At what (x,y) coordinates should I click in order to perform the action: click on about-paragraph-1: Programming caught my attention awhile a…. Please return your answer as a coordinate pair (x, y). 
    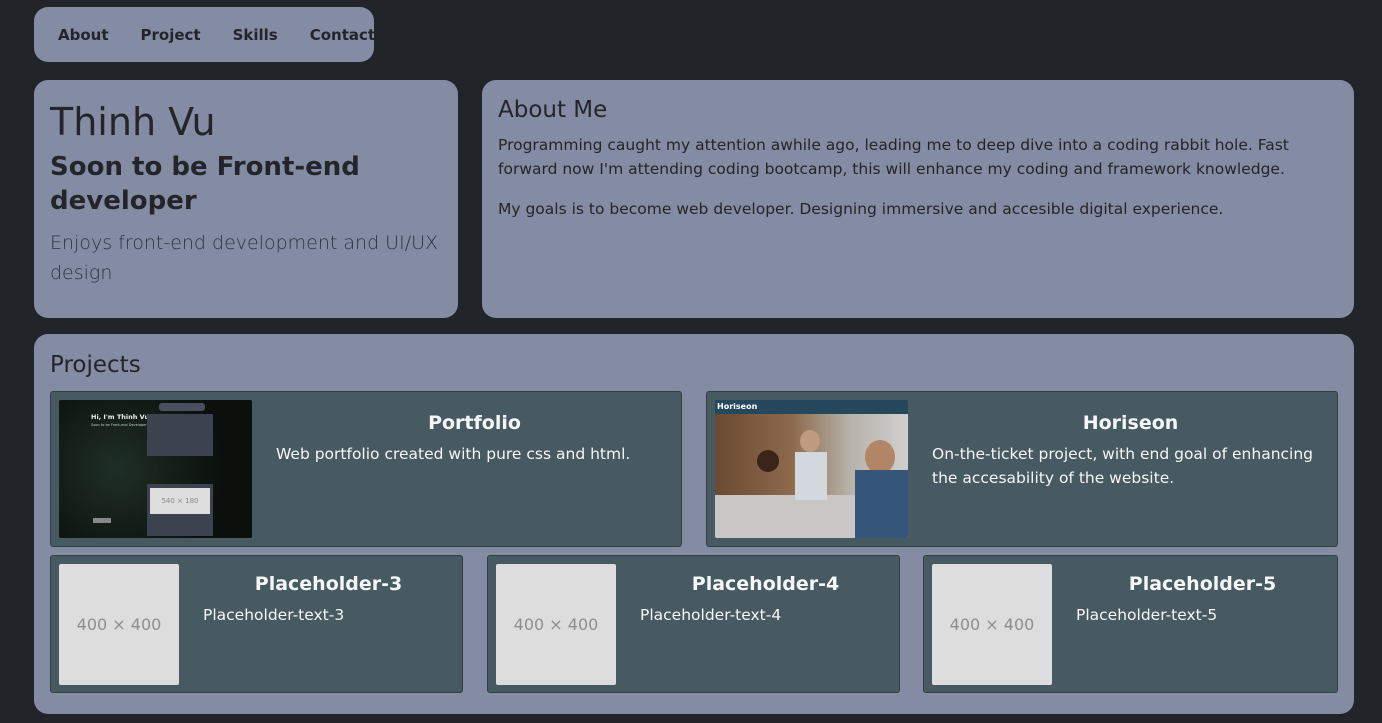
    Looking at the image, I should click on (893, 157).